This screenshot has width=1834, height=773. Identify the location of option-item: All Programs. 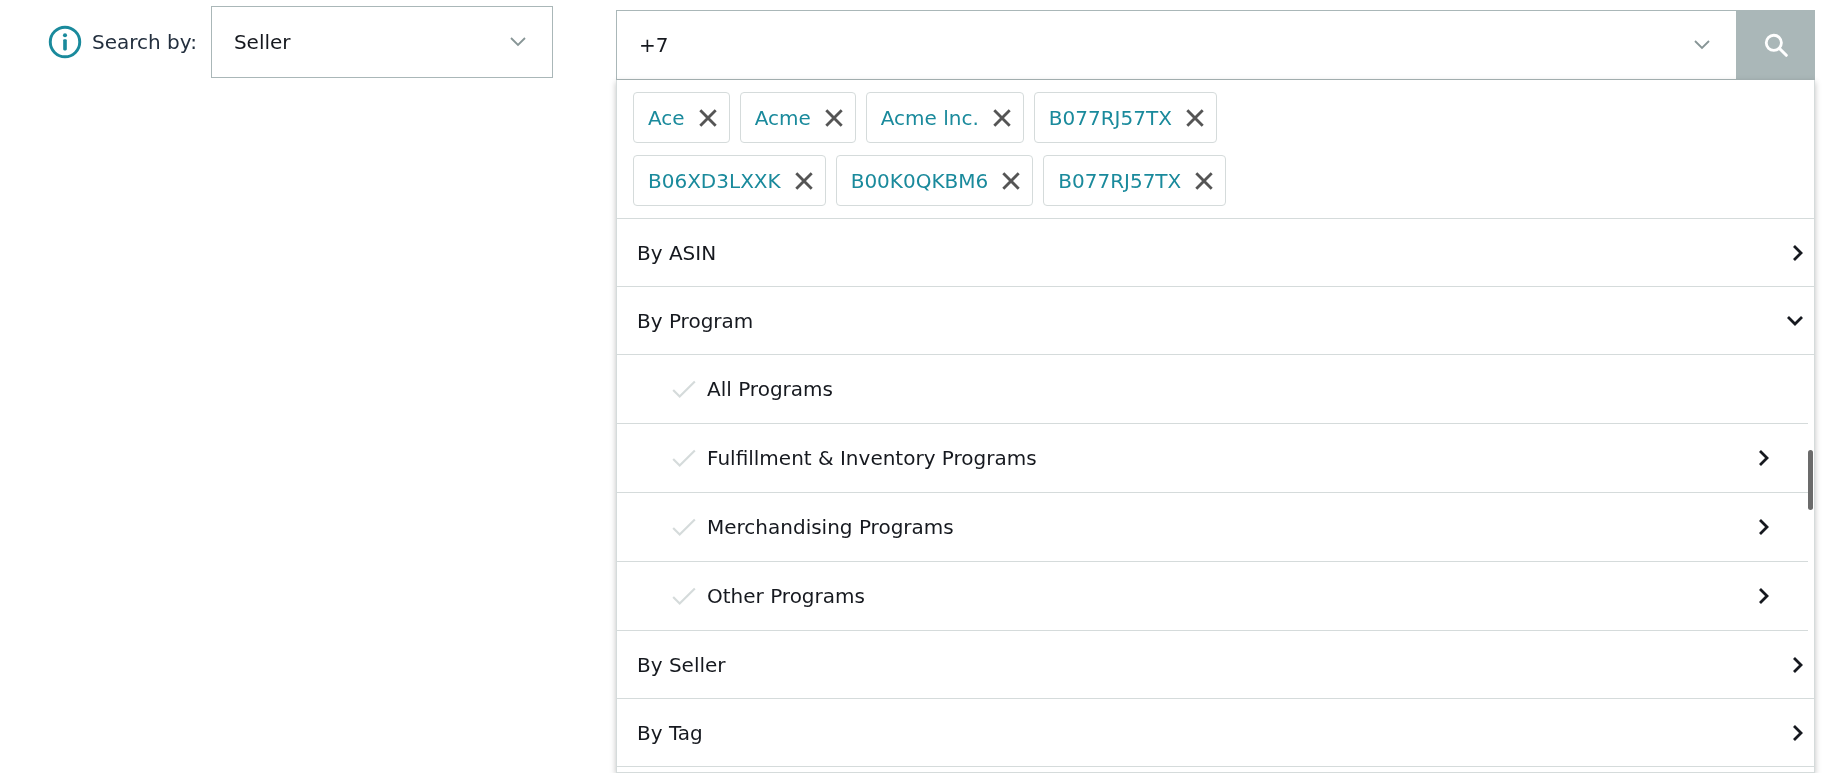
(1212, 389).